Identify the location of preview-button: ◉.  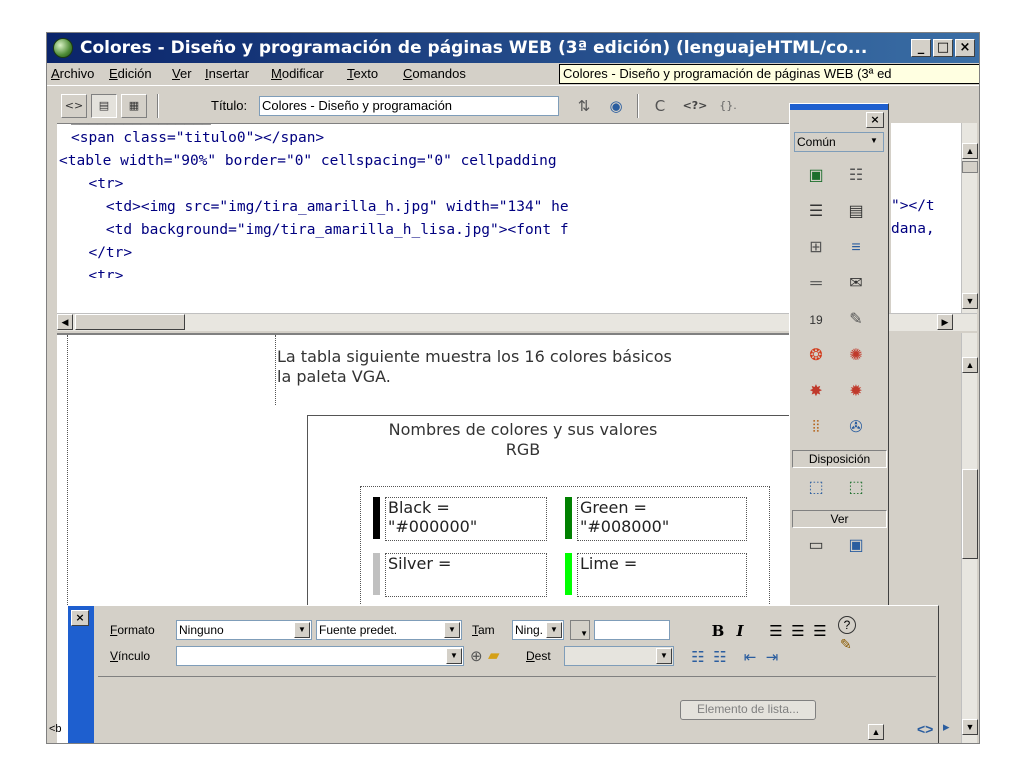
(616, 106).